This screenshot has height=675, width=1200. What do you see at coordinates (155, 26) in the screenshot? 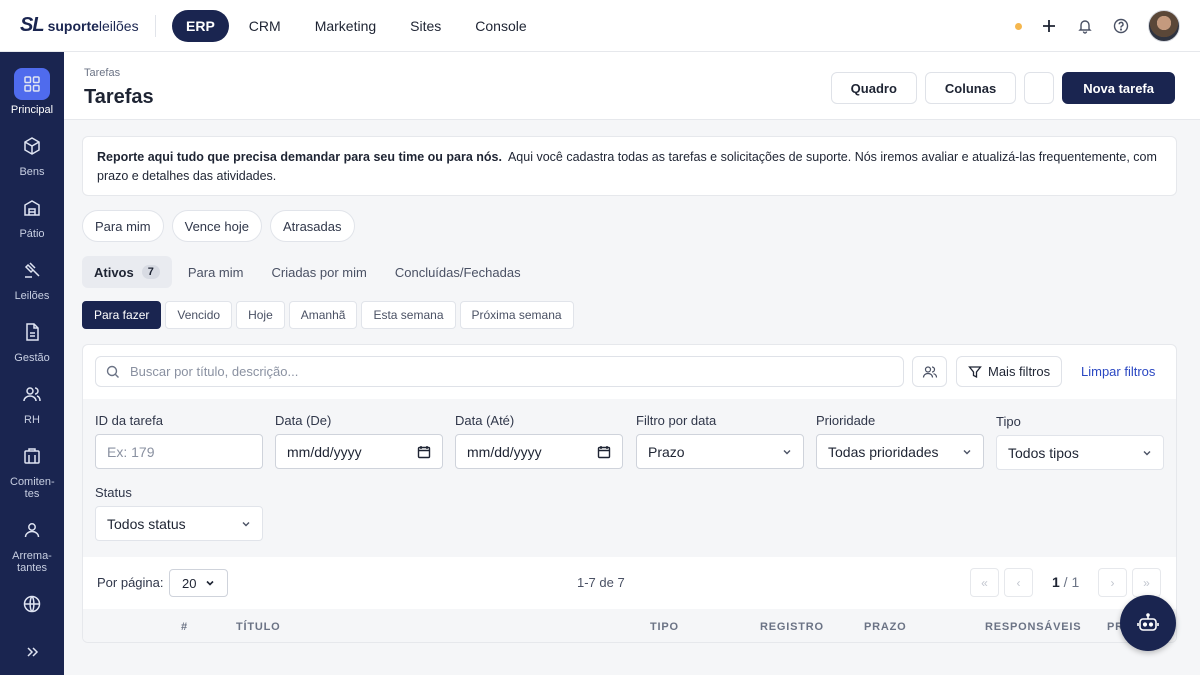
I see `top-separator` at bounding box center [155, 26].